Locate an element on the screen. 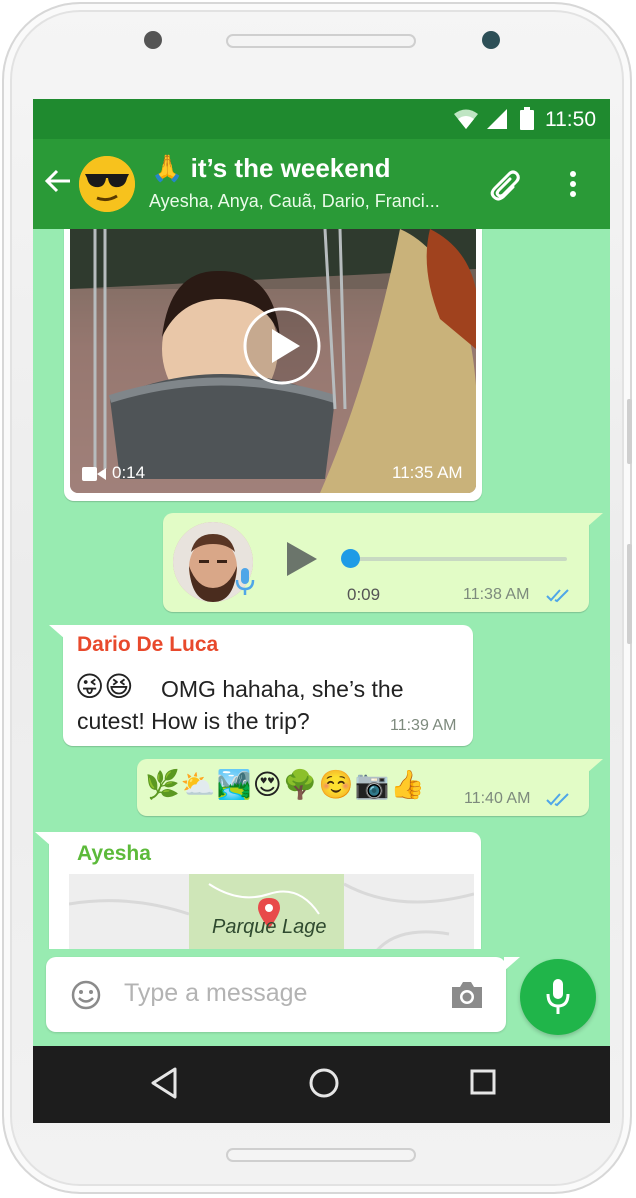 This screenshot has height=1198, width=636. volume-button is located at coordinates (629, 431).